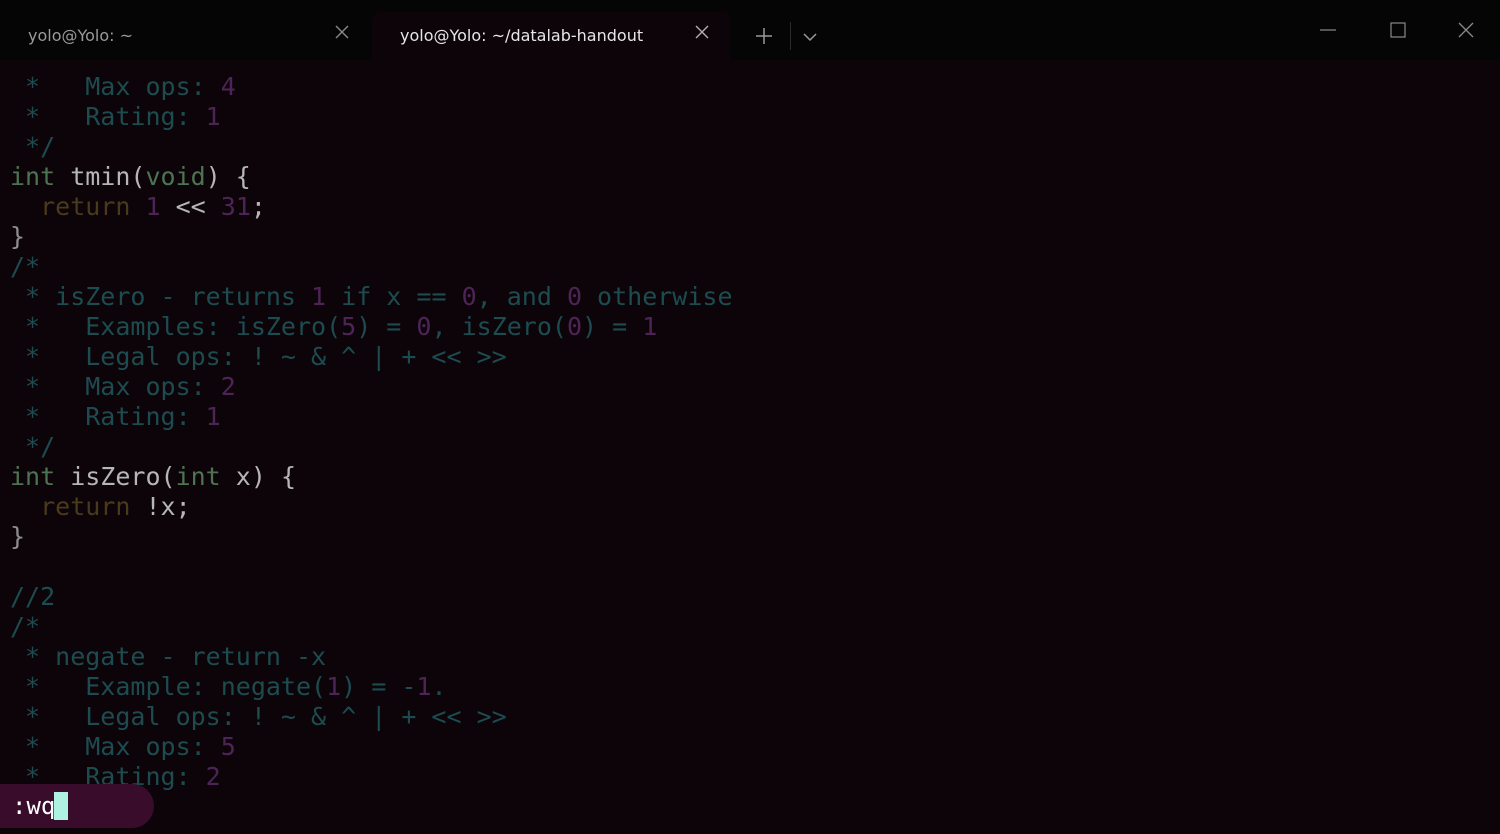  What do you see at coordinates (81, 35) in the screenshot?
I see `tab-title: yolo@Yolo: ~` at bounding box center [81, 35].